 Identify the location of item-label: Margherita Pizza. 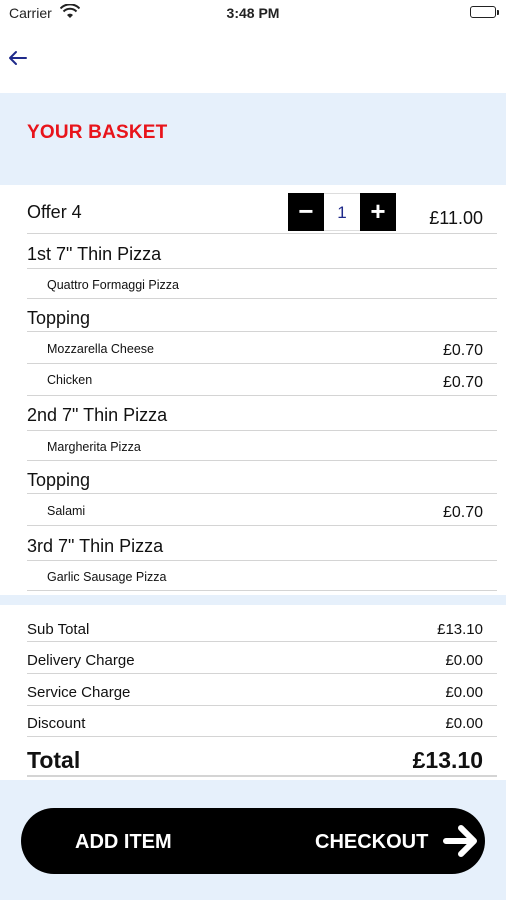
(94, 447).